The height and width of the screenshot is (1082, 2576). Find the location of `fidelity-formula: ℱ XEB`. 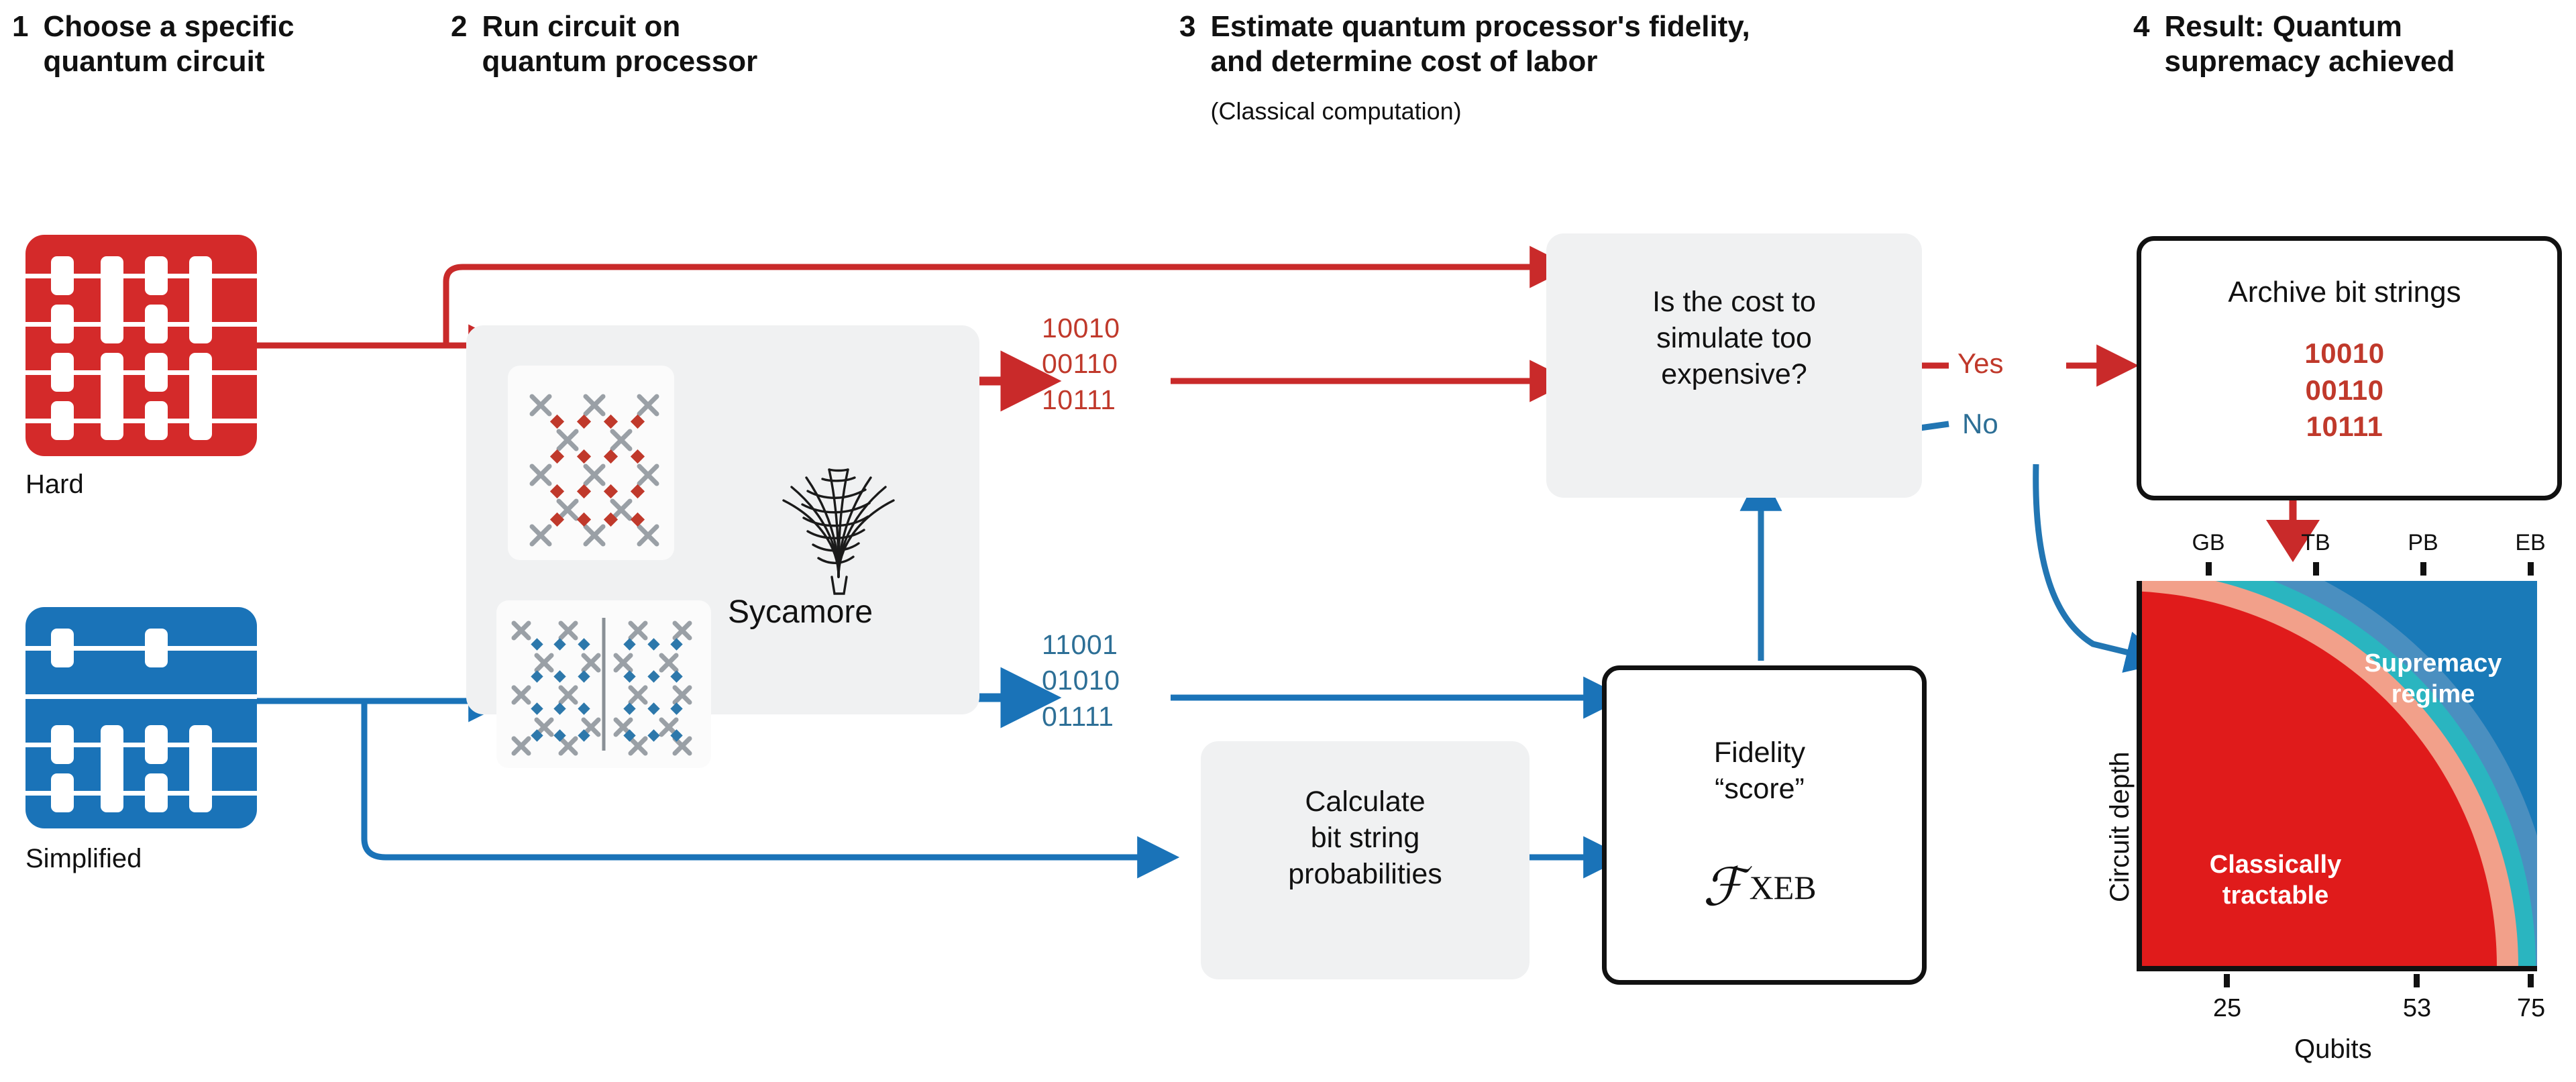

fidelity-formula: ℱ XEB is located at coordinates (1759, 887).